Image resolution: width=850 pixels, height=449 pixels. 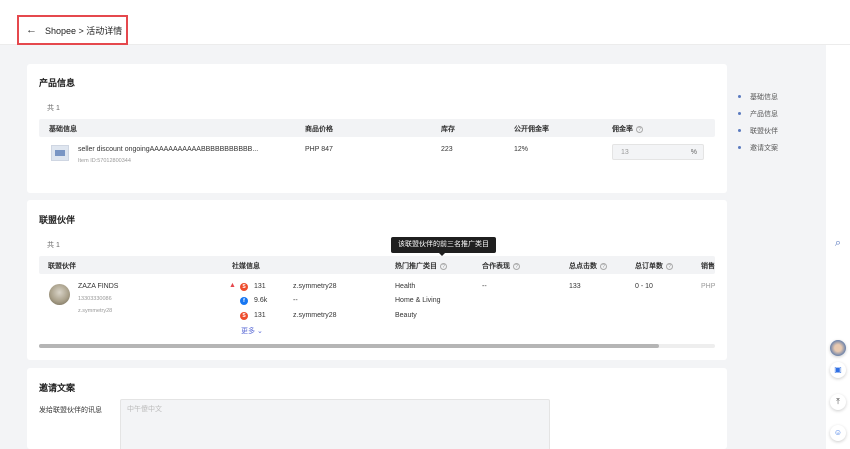 I want to click on category-item: Beauty, so click(x=406, y=315).